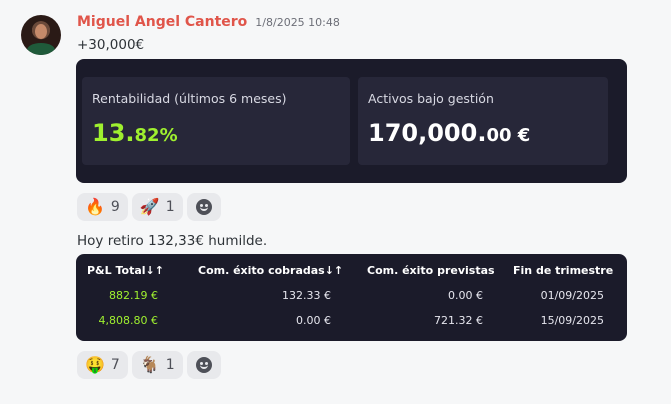  Describe the element at coordinates (306, 295) in the screenshot. I see `table-cell-fees-collected: 132.33 €` at that location.